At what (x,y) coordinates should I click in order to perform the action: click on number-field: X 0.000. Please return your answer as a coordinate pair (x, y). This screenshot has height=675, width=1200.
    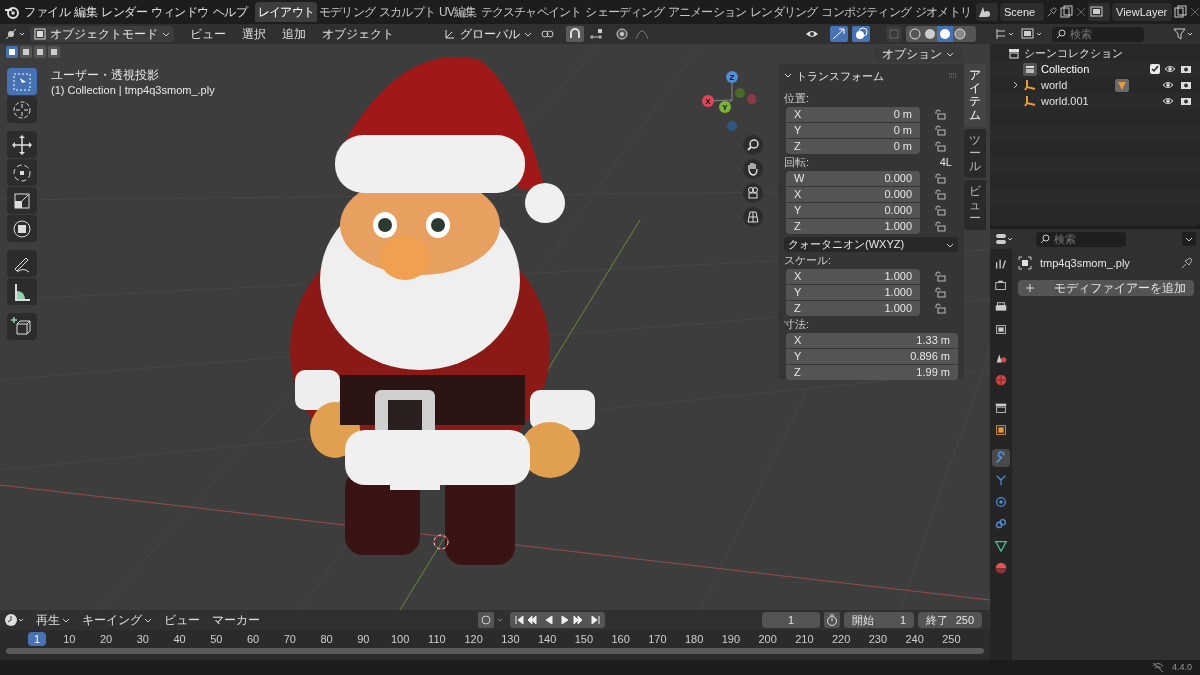
    Looking at the image, I should click on (853, 194).